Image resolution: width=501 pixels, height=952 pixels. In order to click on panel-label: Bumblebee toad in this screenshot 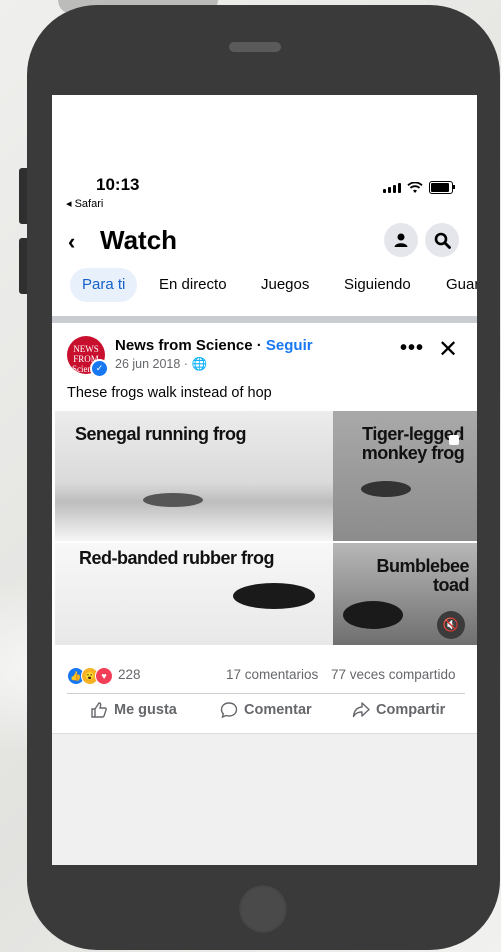, I will do `click(422, 575)`.